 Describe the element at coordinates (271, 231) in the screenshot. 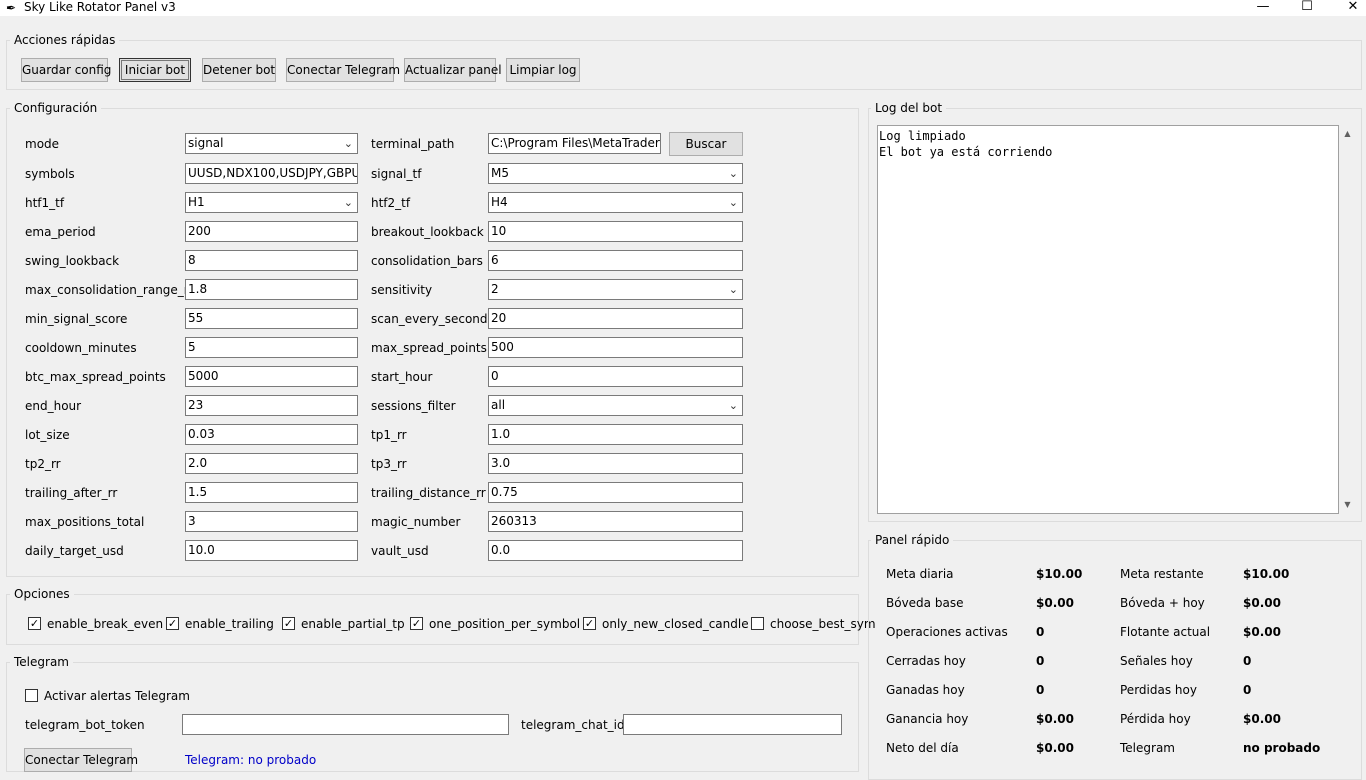

I see `config-input: 200` at that location.